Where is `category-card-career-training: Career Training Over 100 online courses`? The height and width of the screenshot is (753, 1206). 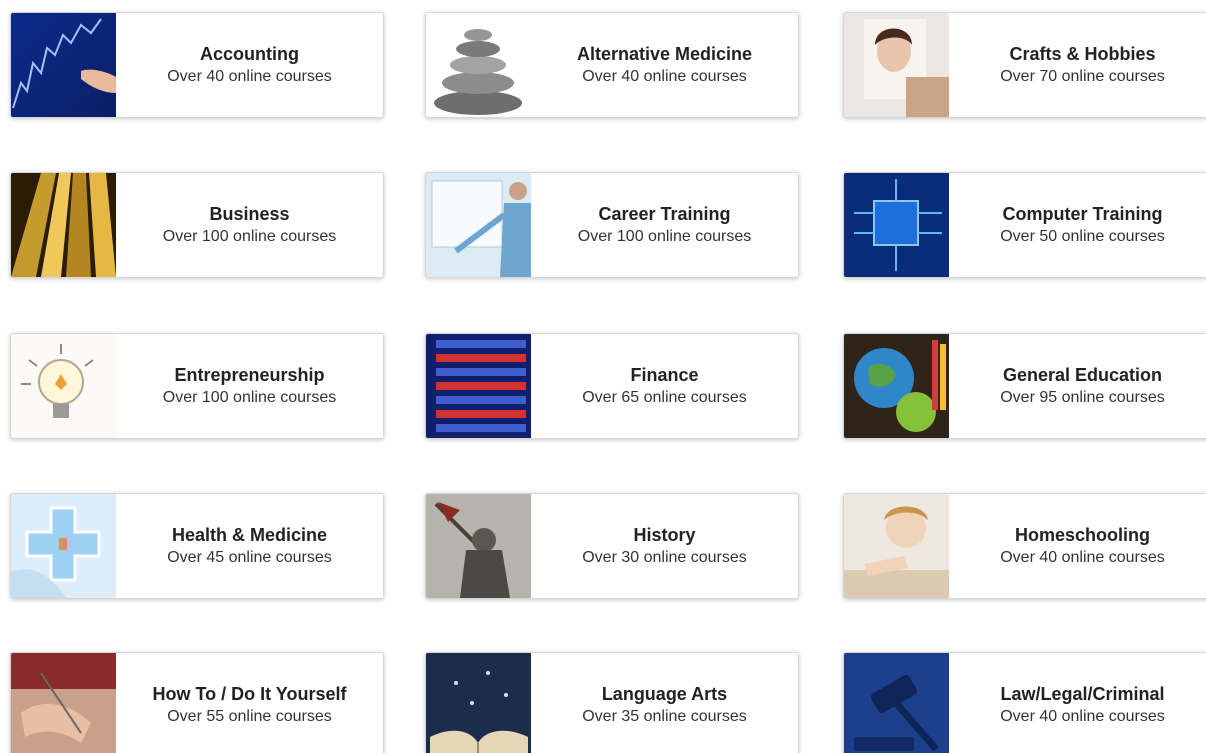
category-card-career-training: Career Training Over 100 online courses is located at coordinates (612, 225).